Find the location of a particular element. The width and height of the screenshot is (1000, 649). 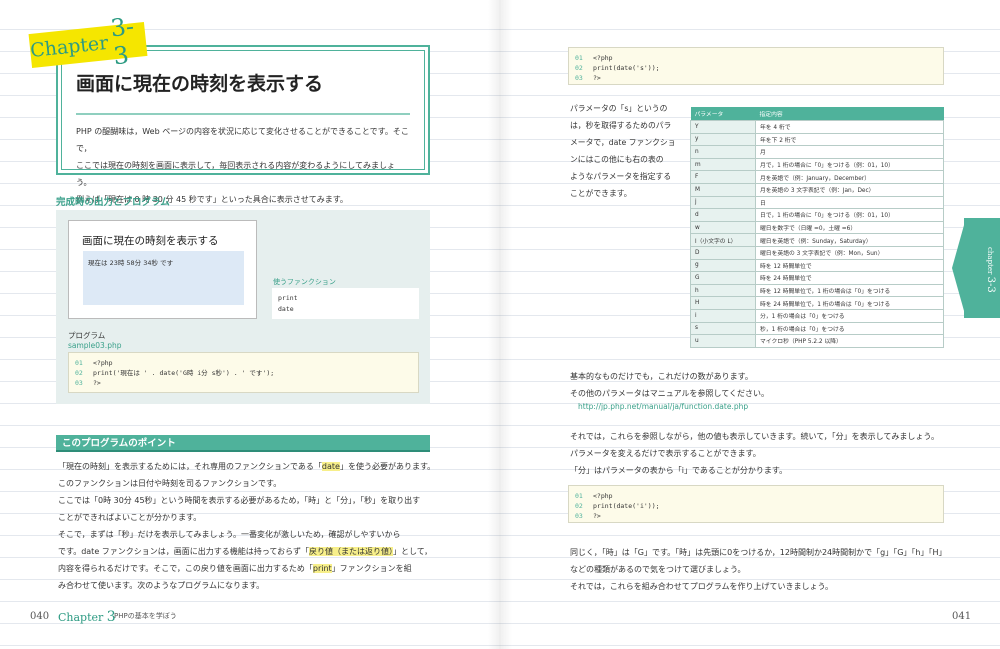

table-row: H 時を 24 時間単位で，1 桁の場合は「0」をつける is located at coordinates (817, 303).